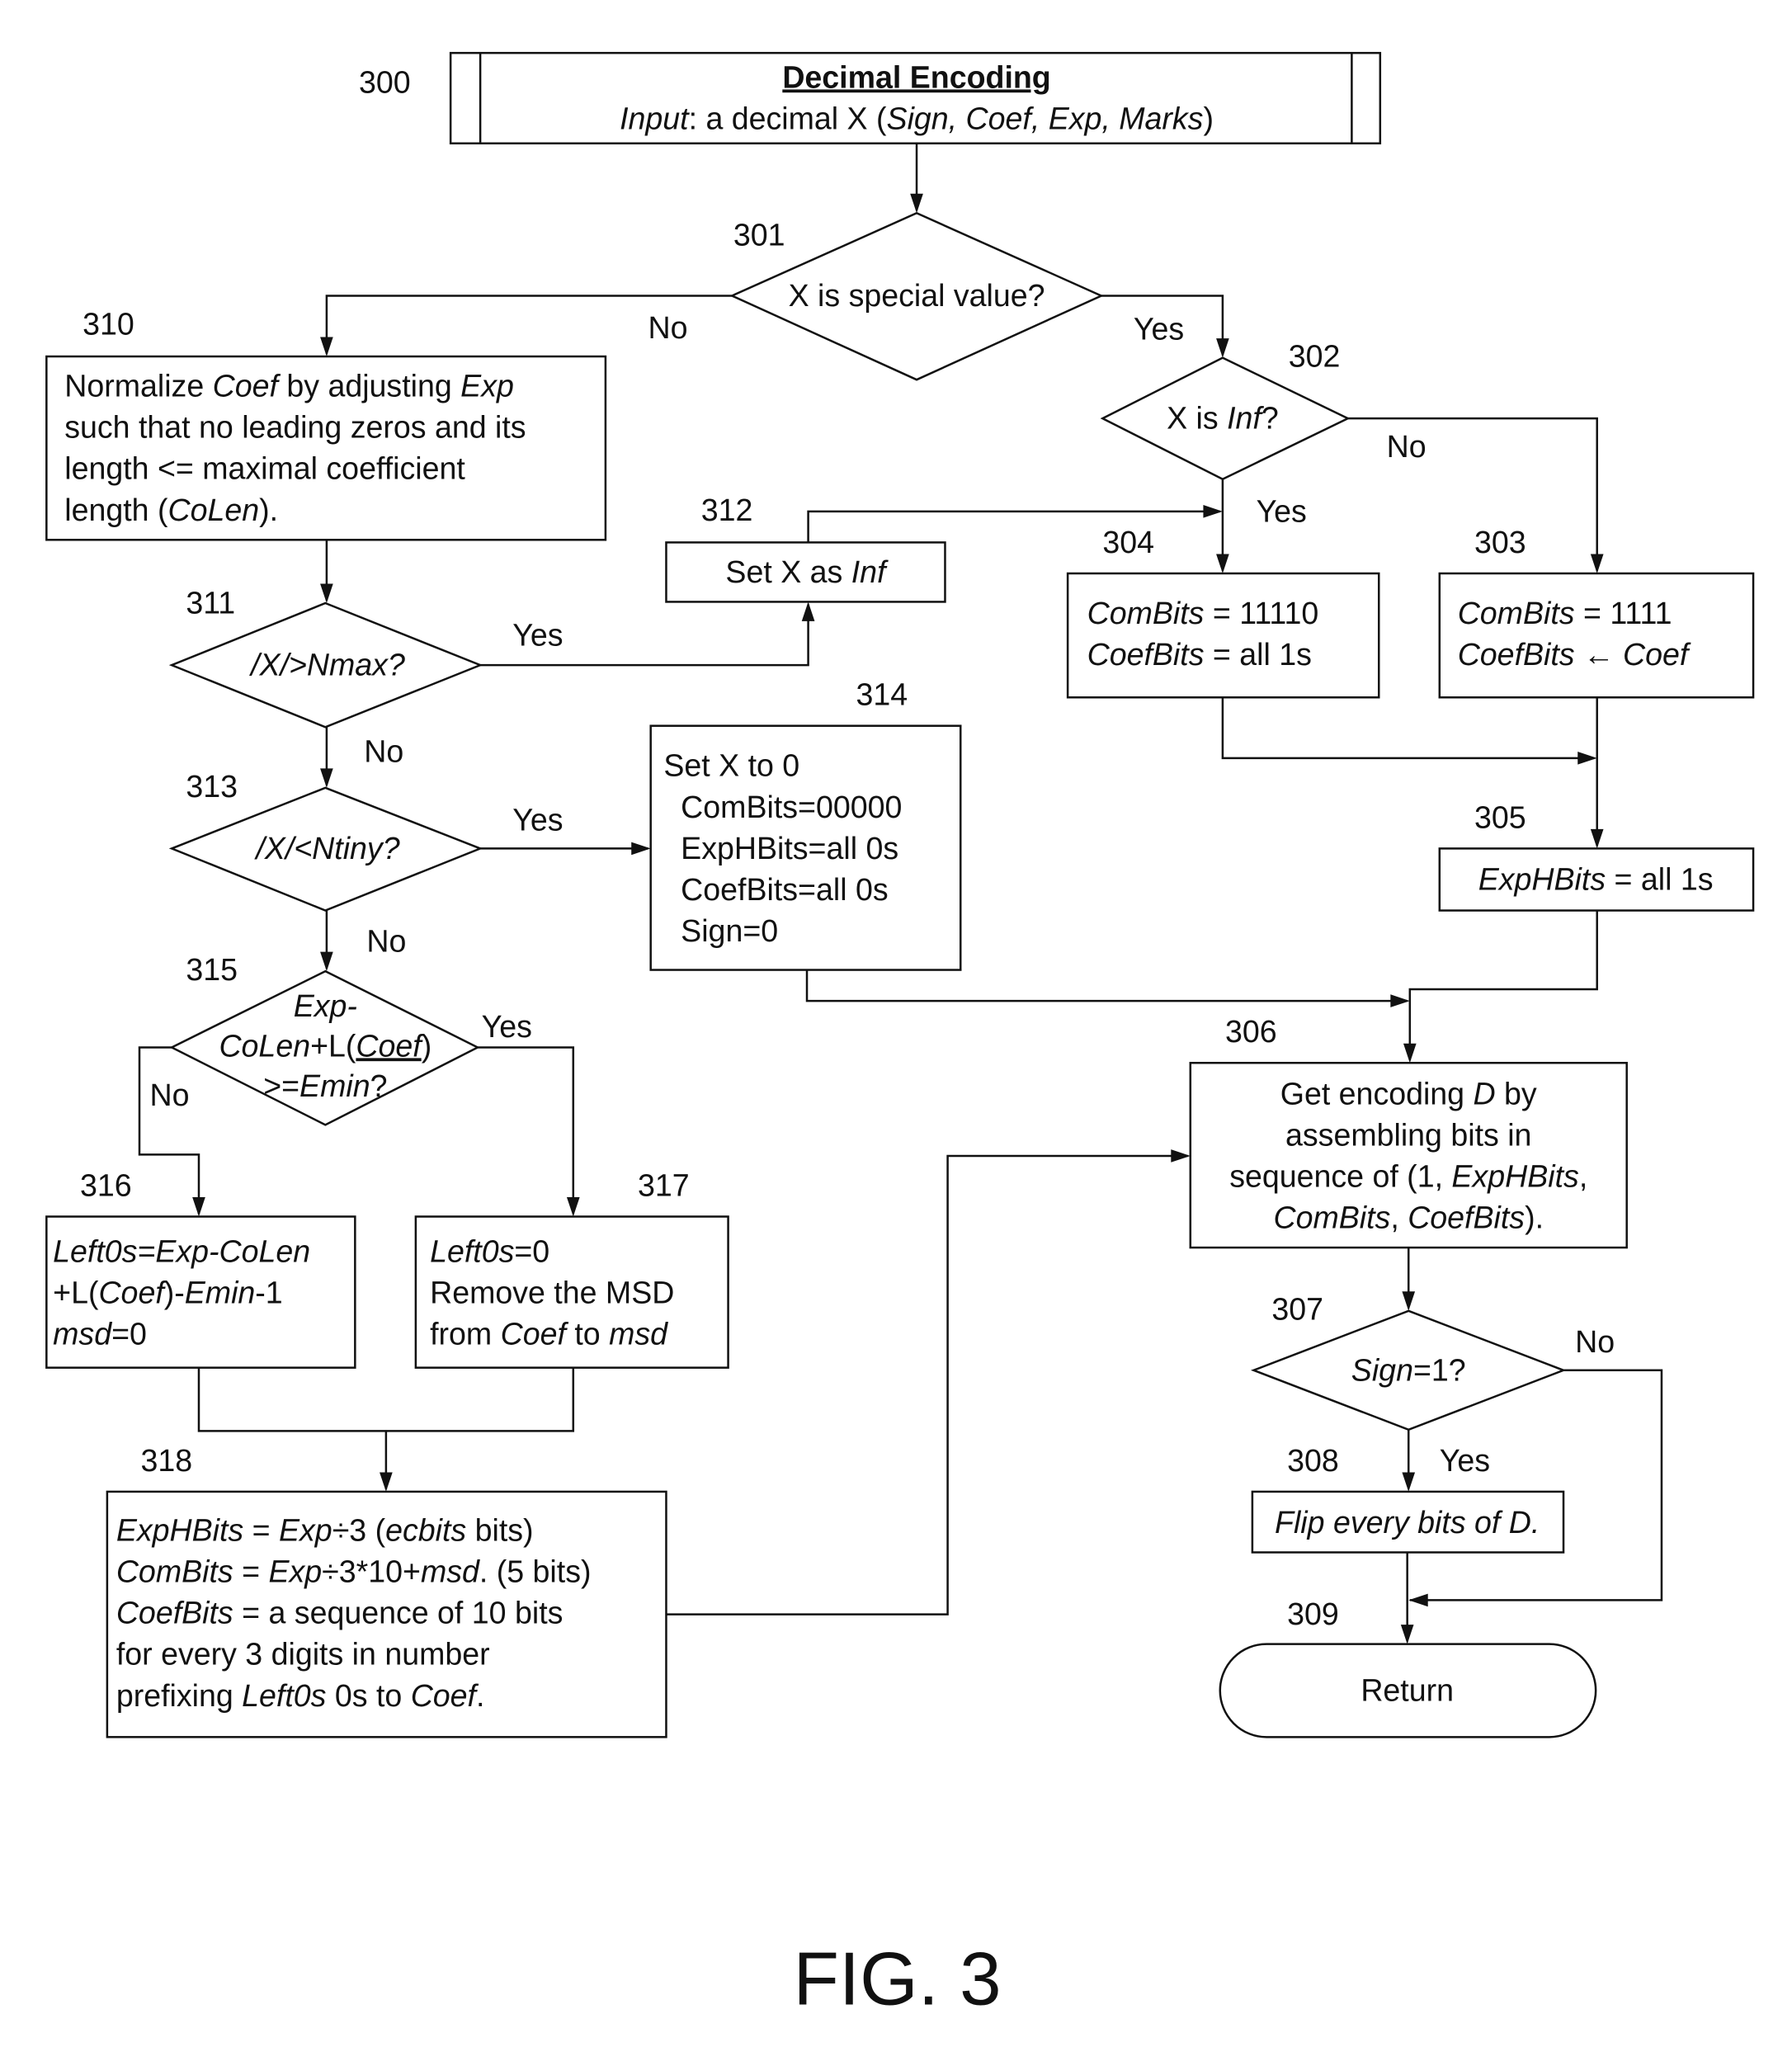 Image resolution: width=1792 pixels, height=2047 pixels. I want to click on ref-312: 312, so click(727, 510).